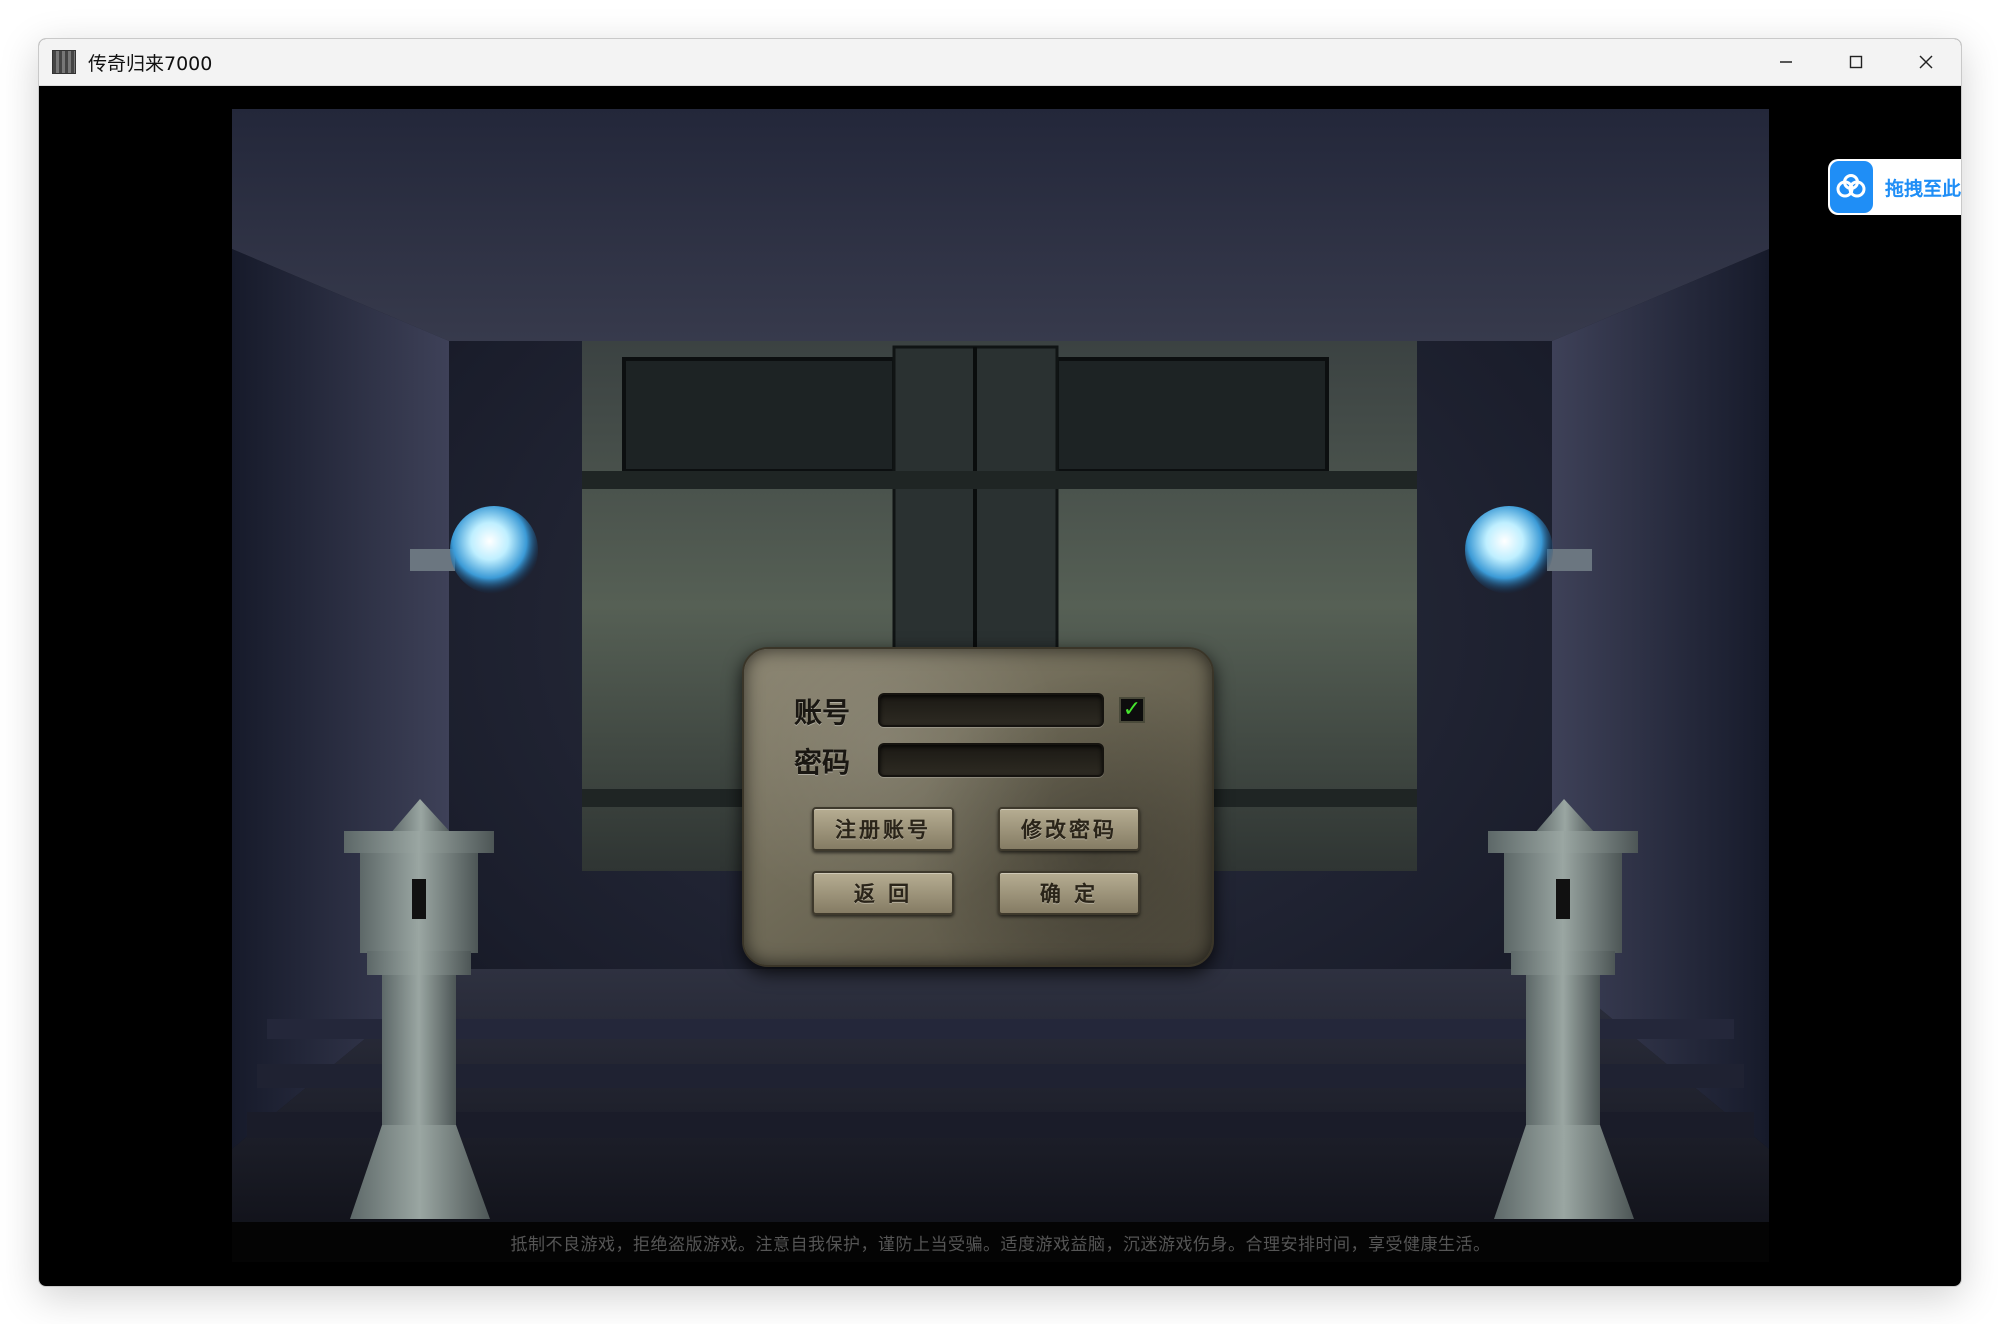  Describe the element at coordinates (991, 710) in the screenshot. I see `account-input` at that location.